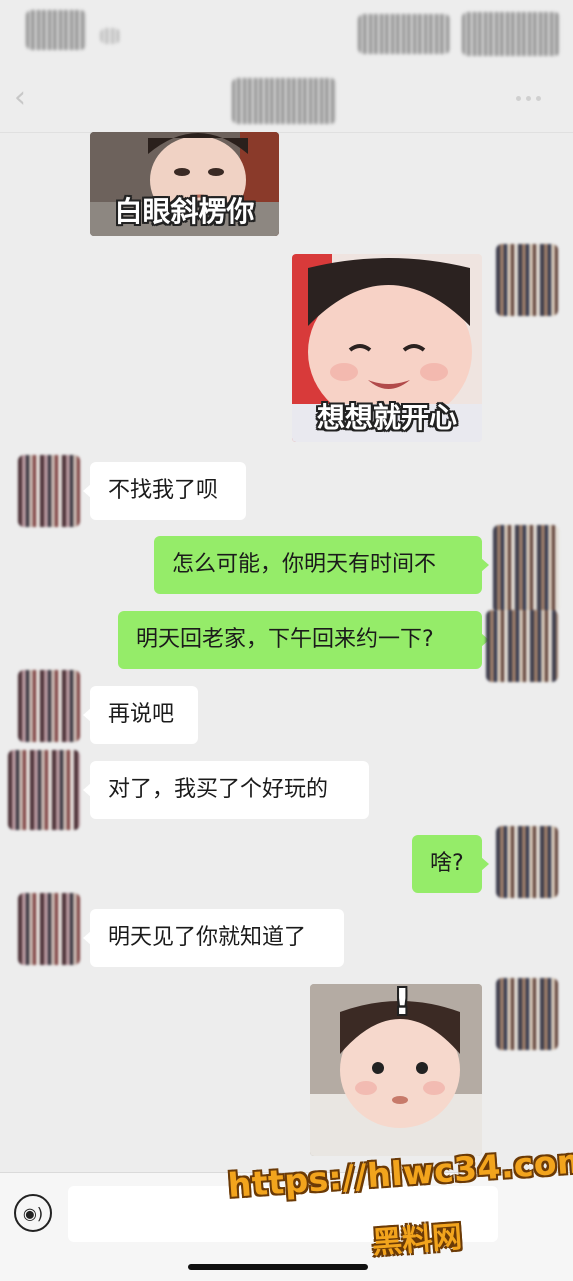  Describe the element at coordinates (511, 34) in the screenshot. I see `status-battery-blur` at that location.